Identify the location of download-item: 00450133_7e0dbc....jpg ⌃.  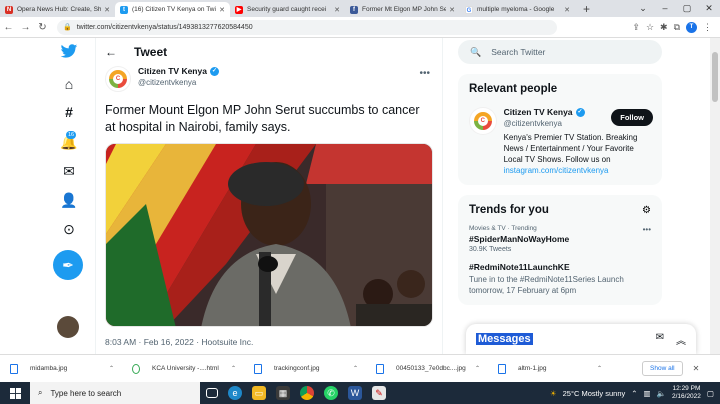
(427, 368).